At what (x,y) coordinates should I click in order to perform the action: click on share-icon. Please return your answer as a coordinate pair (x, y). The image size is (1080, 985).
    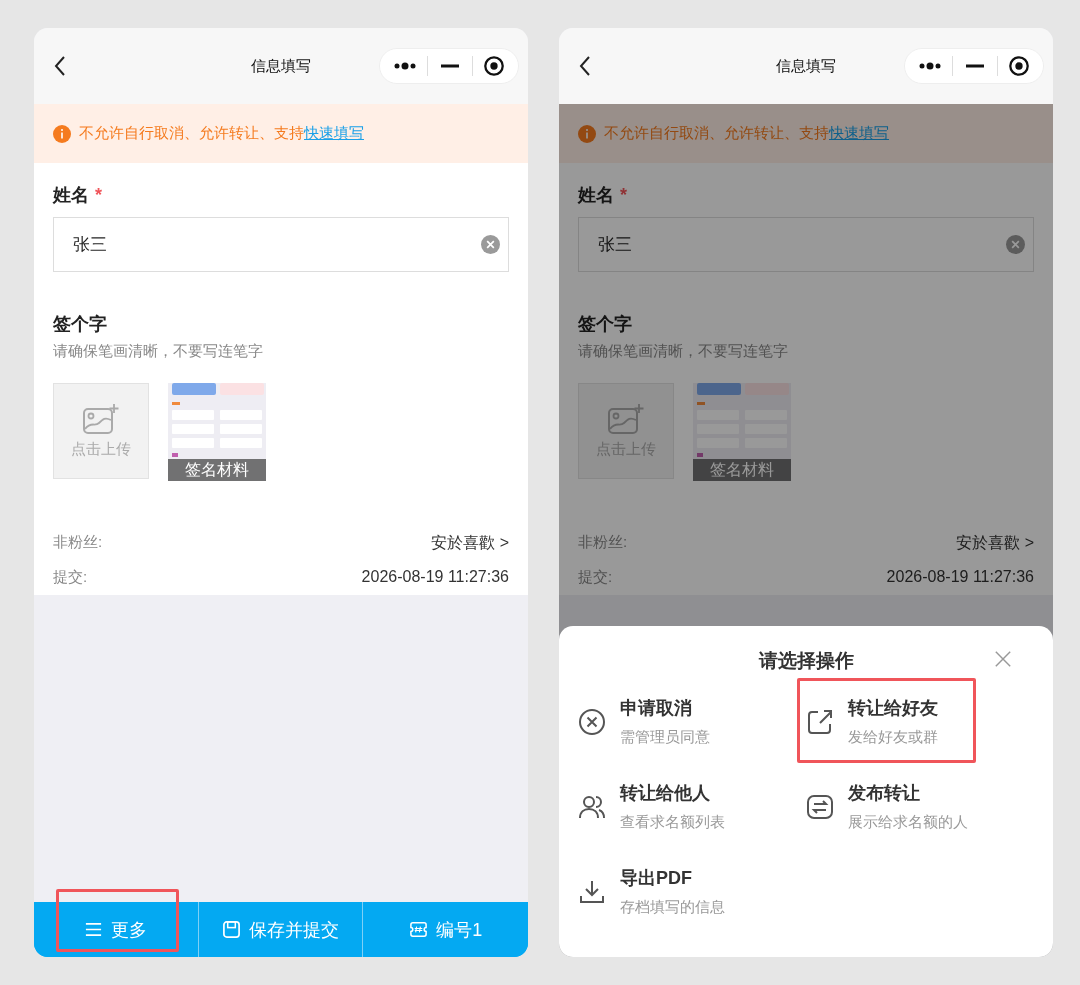
    Looking at the image, I should click on (820, 721).